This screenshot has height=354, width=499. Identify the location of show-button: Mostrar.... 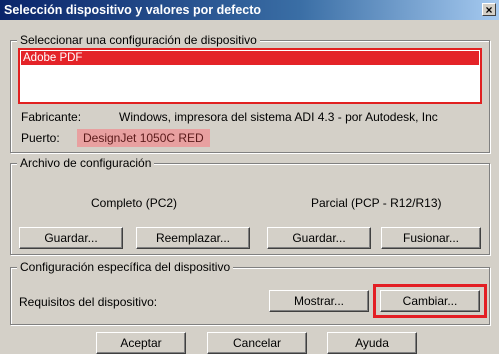
(319, 301).